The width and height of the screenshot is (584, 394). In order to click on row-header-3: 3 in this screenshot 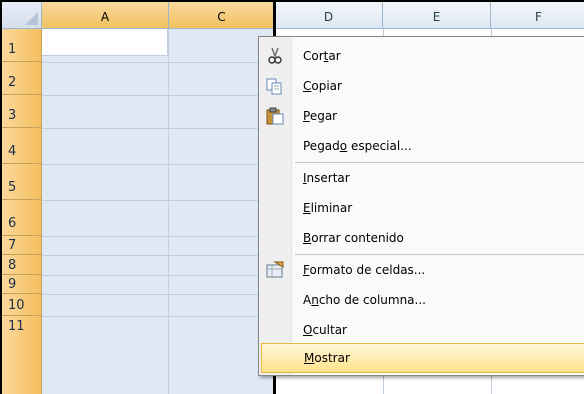, I will do `click(22, 111)`.